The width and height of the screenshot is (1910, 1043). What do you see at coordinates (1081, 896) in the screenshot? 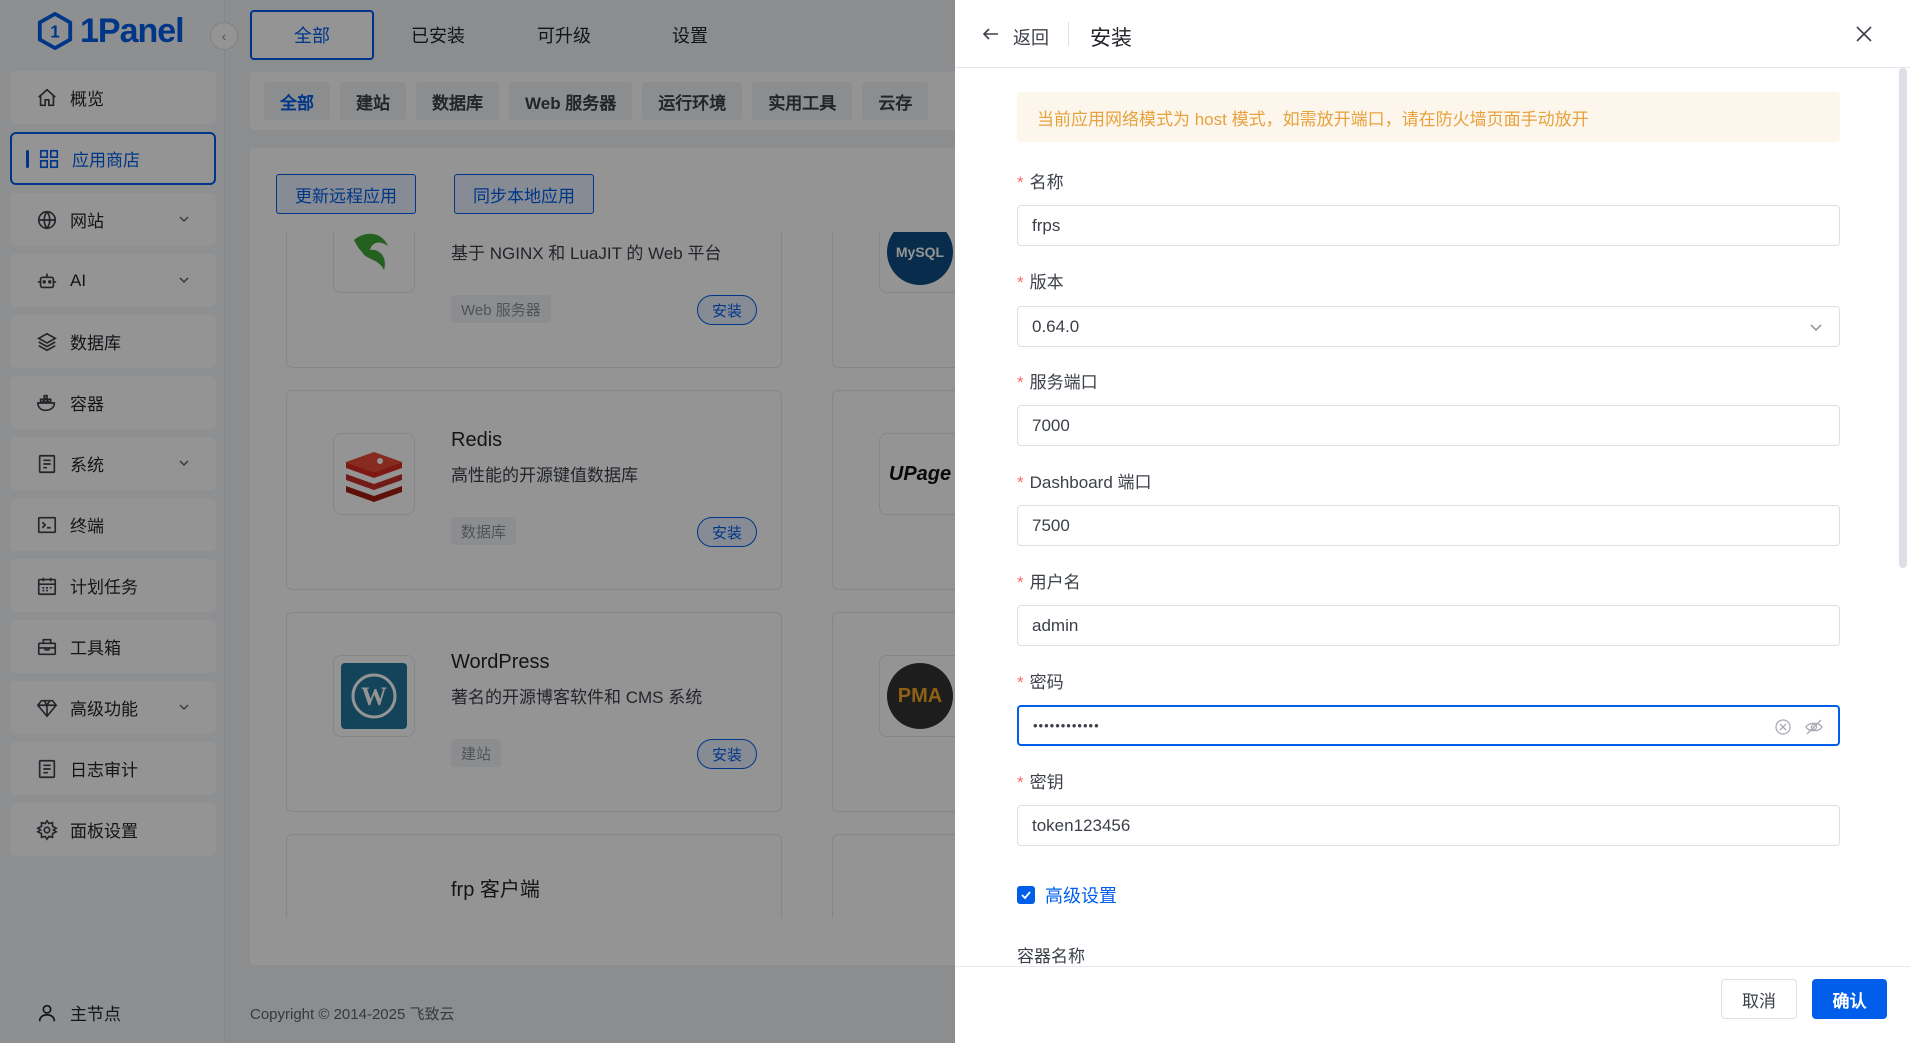
I see `advanced-settings-label: 高级设置` at bounding box center [1081, 896].